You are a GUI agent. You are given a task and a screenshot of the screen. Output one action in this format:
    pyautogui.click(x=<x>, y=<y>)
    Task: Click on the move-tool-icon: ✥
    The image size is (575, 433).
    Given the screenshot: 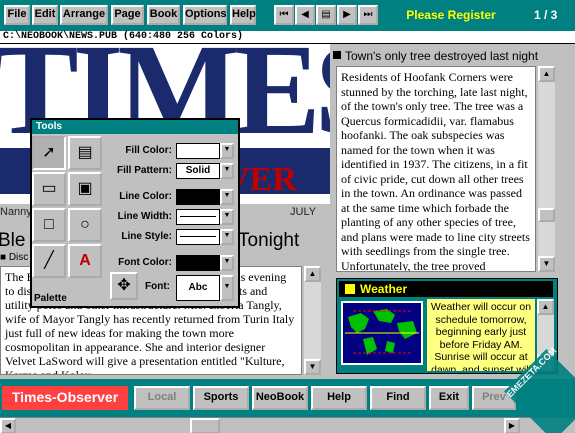 What is the action you would take?
    pyautogui.click(x=124, y=286)
    